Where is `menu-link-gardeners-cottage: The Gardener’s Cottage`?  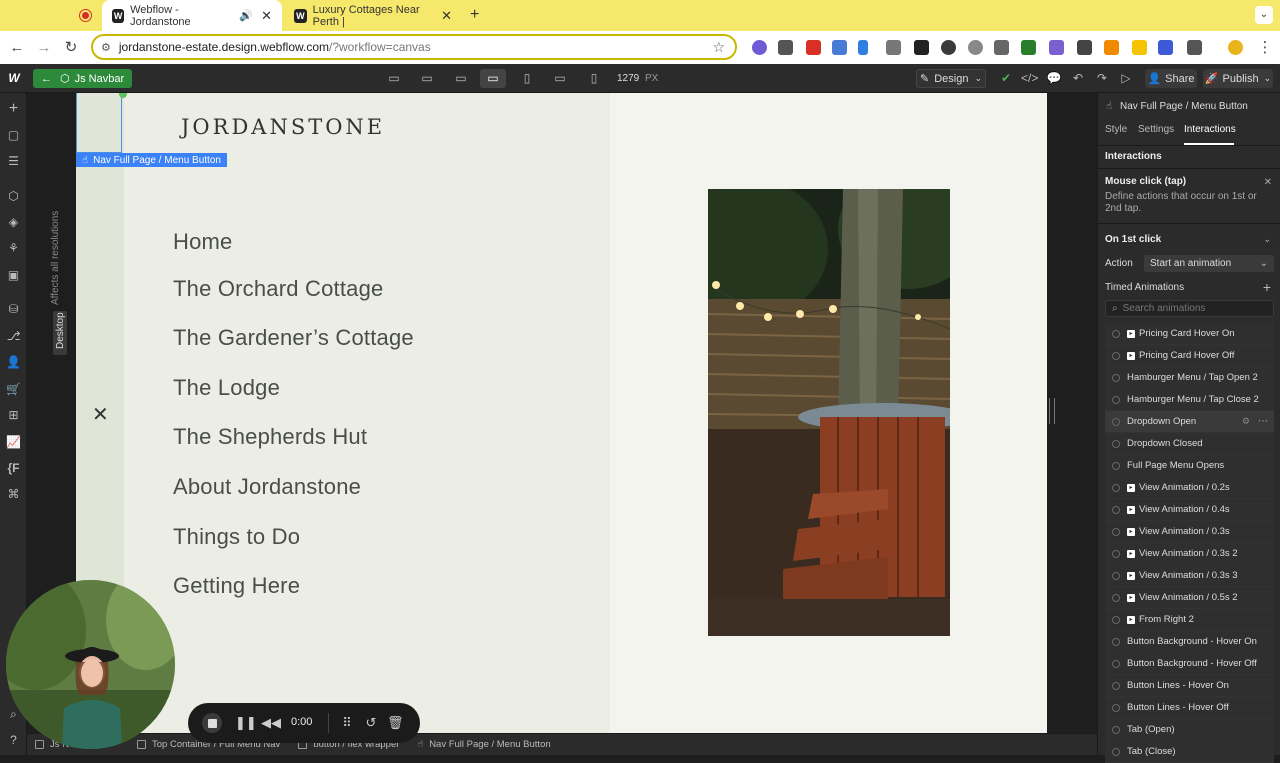
menu-link-gardeners-cottage: The Gardener’s Cottage is located at coordinates (293, 338).